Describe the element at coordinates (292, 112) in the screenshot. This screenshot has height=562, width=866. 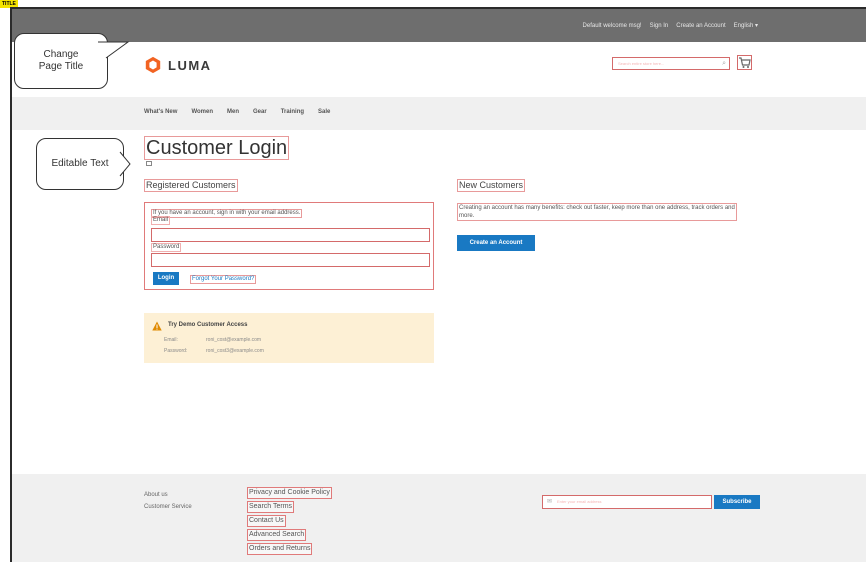
I see `nav-item-training: Training` at that location.